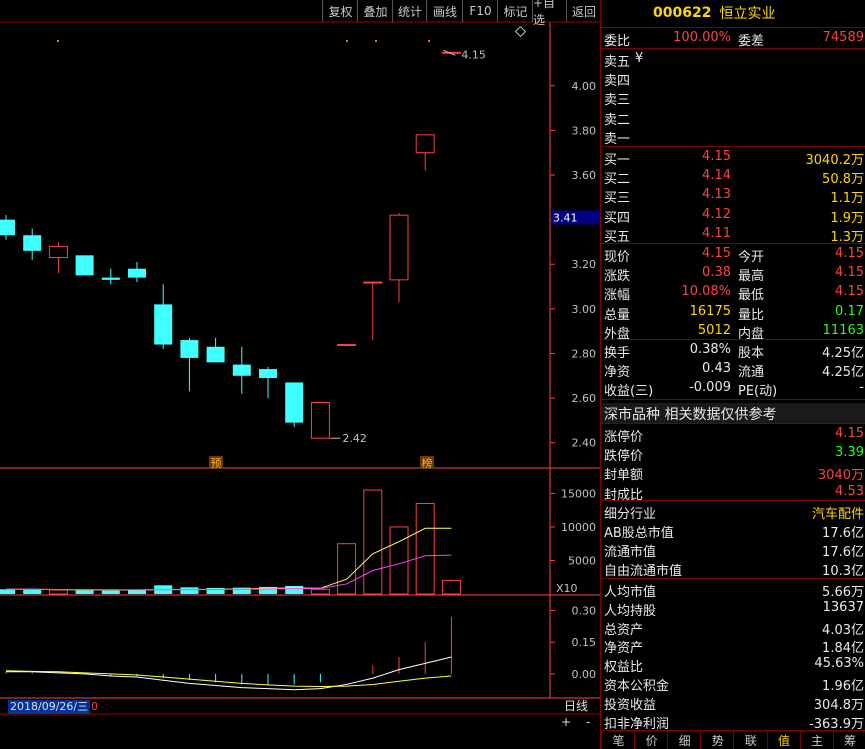 Image resolution: width=865 pixels, height=749 pixels. Describe the element at coordinates (733, 370) in the screenshot. I see `fin-row: 净资 0.43 流通 4.25亿` at that location.